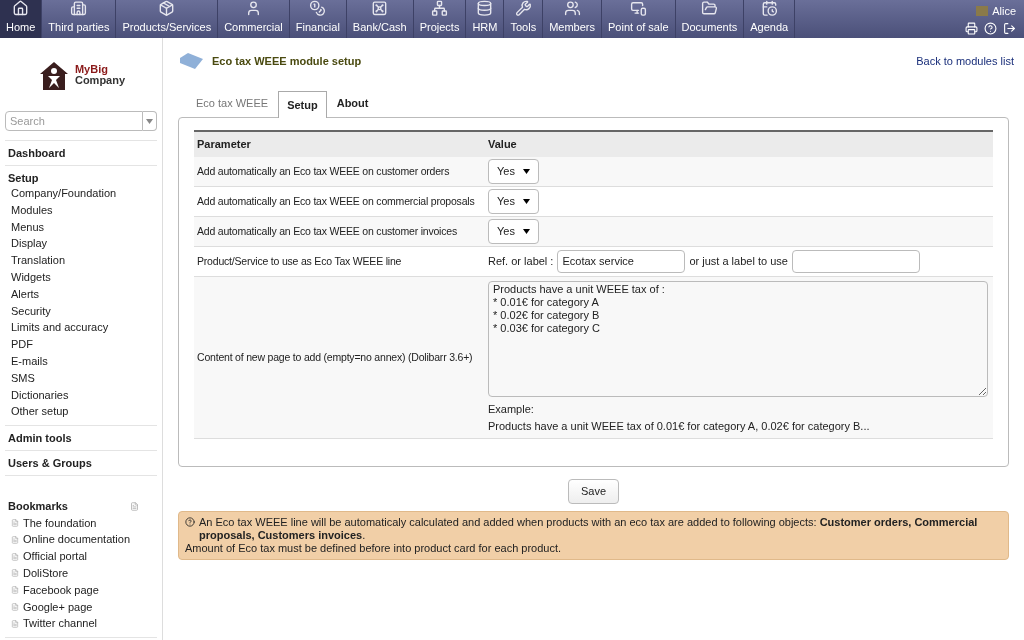 The height and width of the screenshot is (640, 1024). Describe the element at coordinates (81, 153) in the screenshot. I see `sidebar-section-link: Dashboard` at that location.